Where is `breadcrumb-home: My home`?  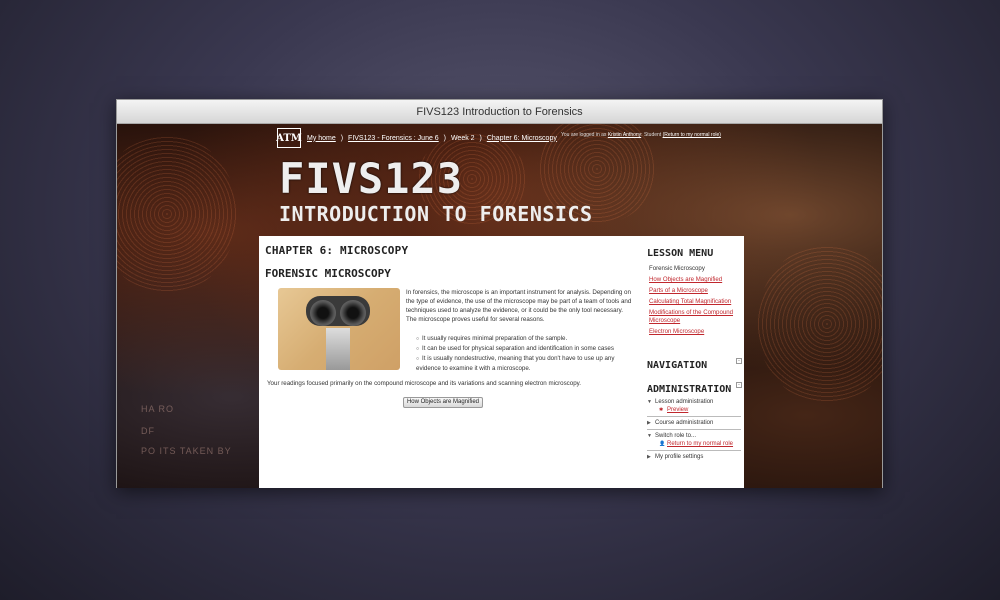
breadcrumb-home: My home is located at coordinates (321, 138).